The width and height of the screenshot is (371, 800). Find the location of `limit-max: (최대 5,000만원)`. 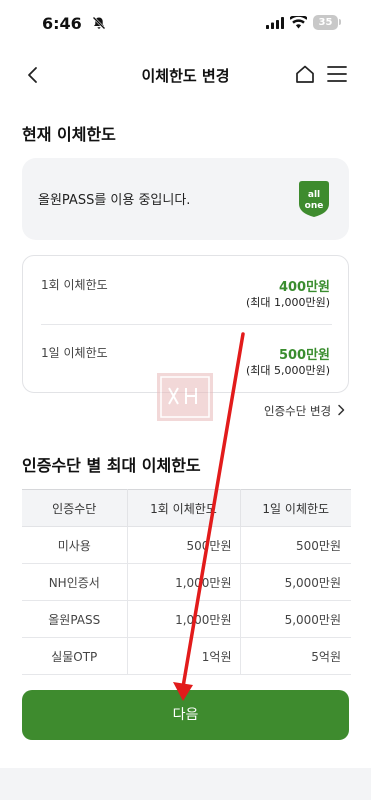

limit-max: (최대 5,000만원) is located at coordinates (287, 370).